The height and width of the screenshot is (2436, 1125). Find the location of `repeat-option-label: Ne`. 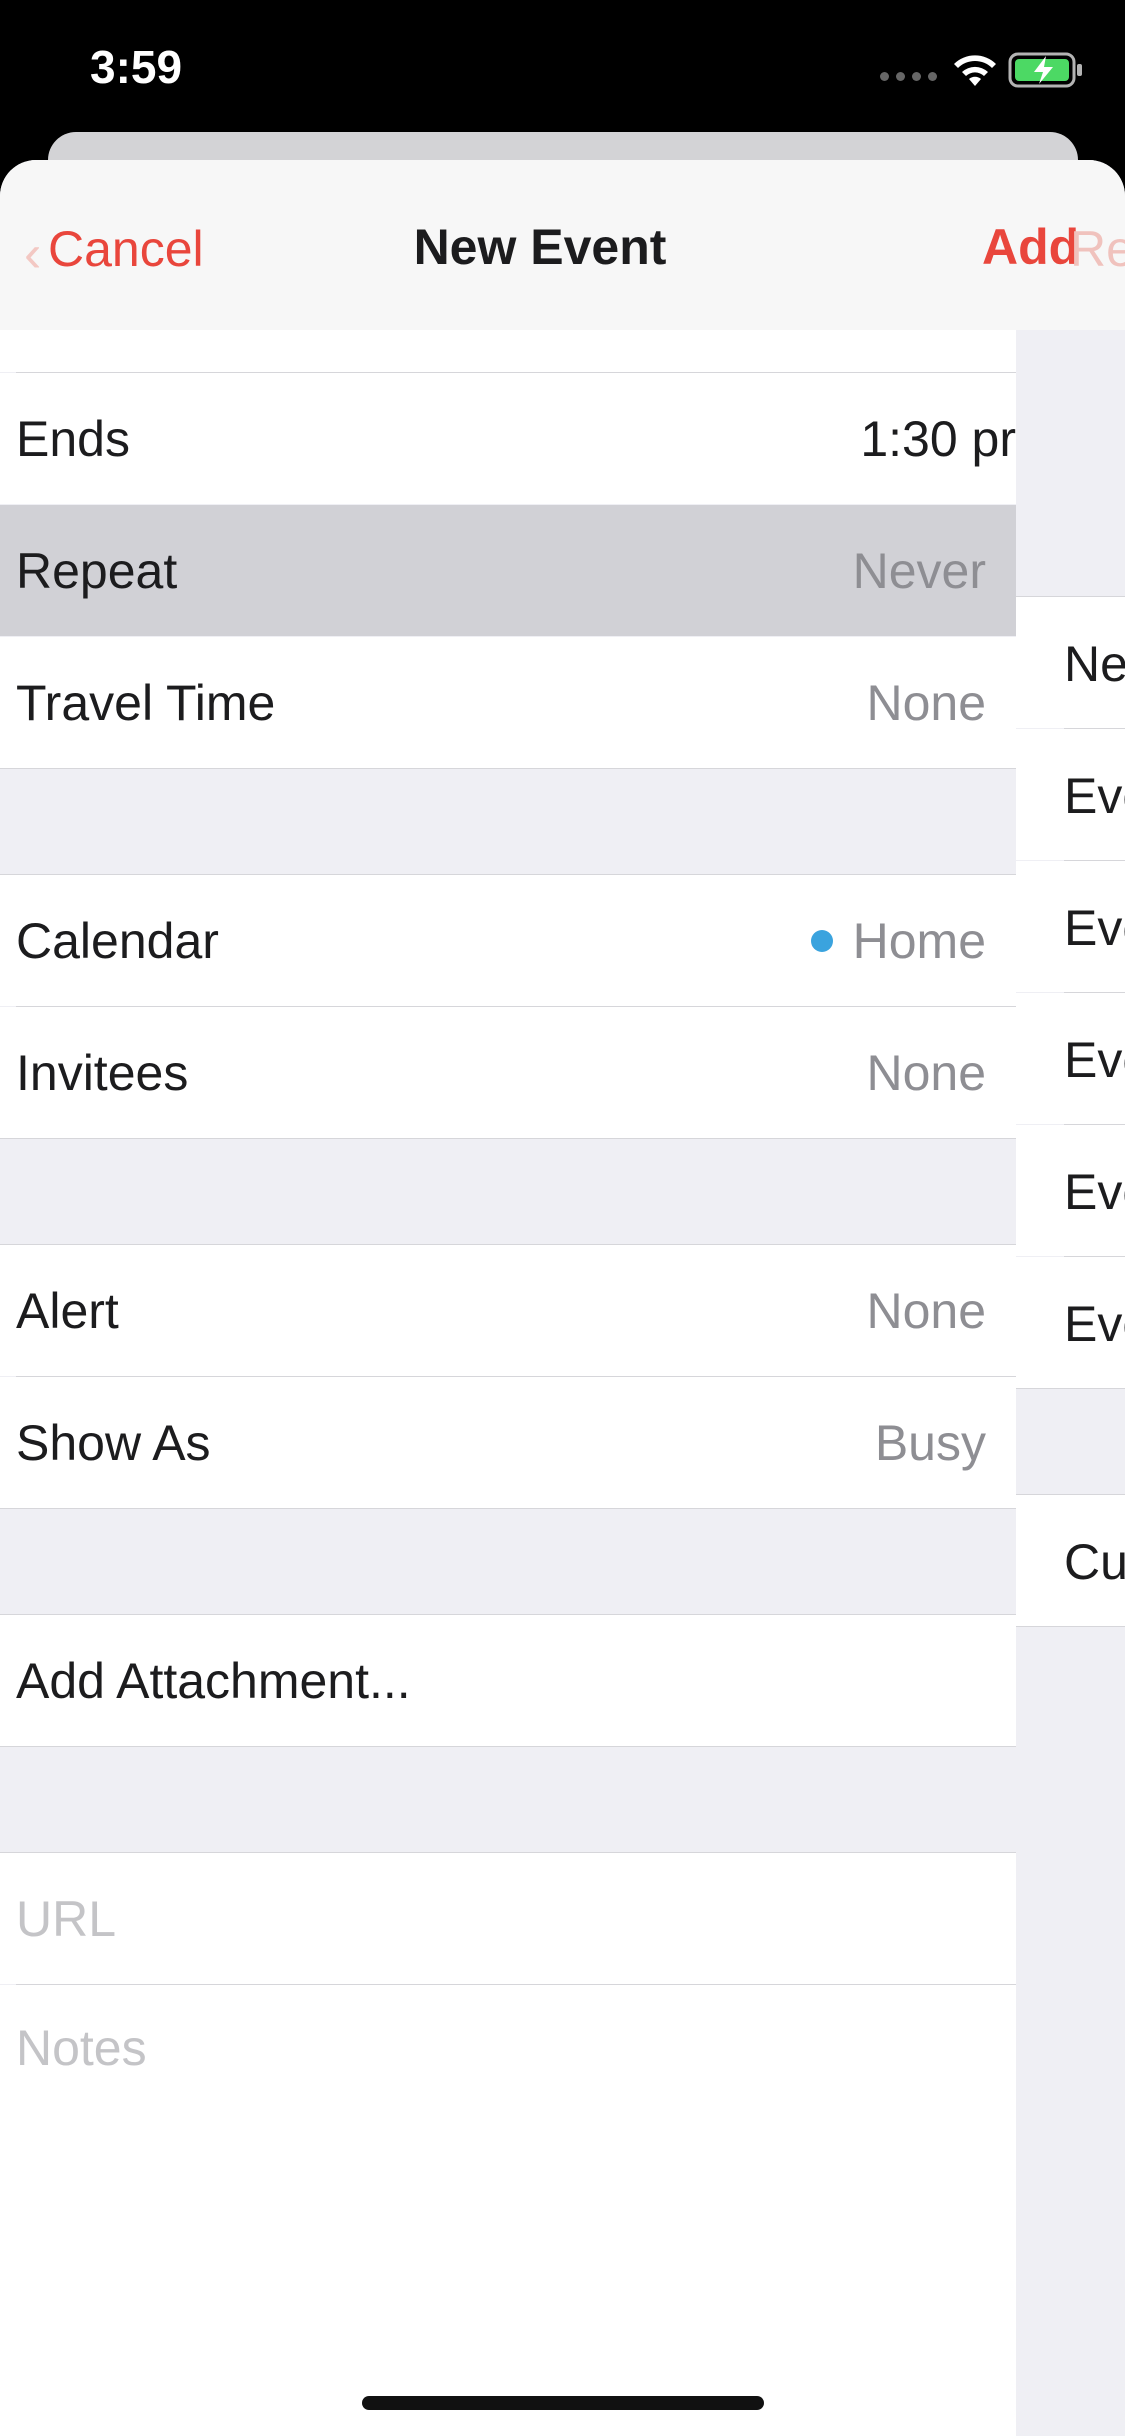

repeat-option-label: Ne is located at coordinates (1094, 664).